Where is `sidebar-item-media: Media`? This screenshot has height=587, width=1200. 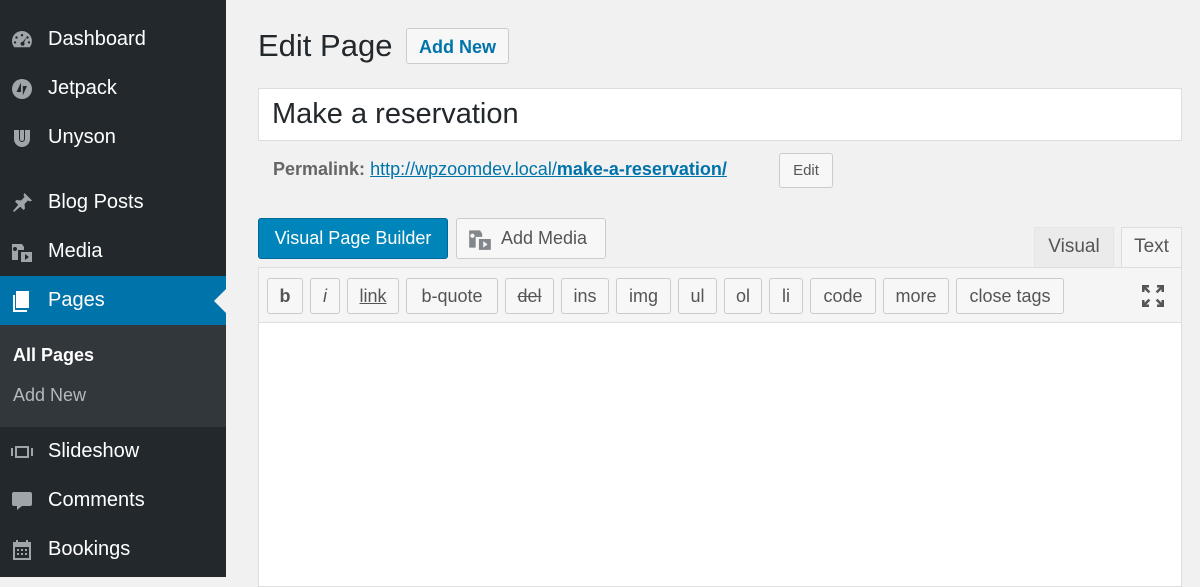 sidebar-item-media: Media is located at coordinates (113, 251).